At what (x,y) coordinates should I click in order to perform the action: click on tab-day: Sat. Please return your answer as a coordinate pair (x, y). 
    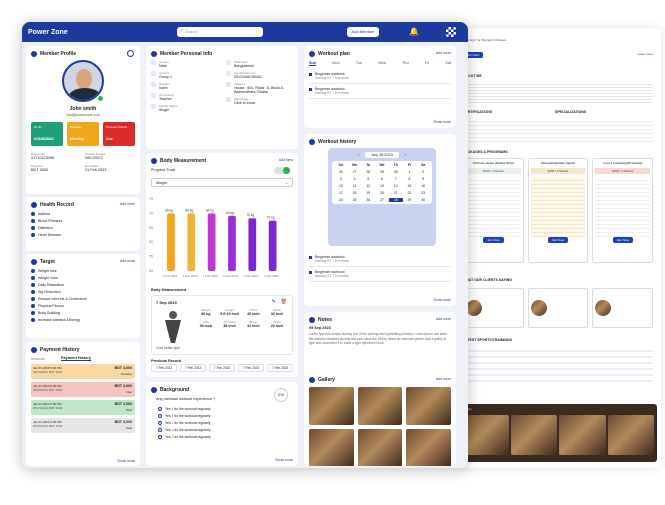
    Looking at the image, I should click on (448, 63).